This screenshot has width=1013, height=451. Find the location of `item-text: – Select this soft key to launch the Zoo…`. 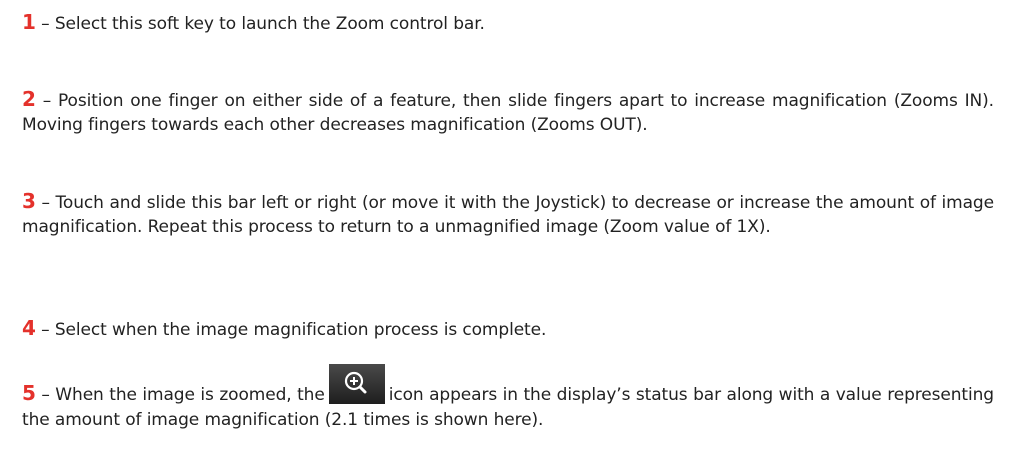

item-text: – Select this soft key to launch the Zoo… is located at coordinates (260, 24).